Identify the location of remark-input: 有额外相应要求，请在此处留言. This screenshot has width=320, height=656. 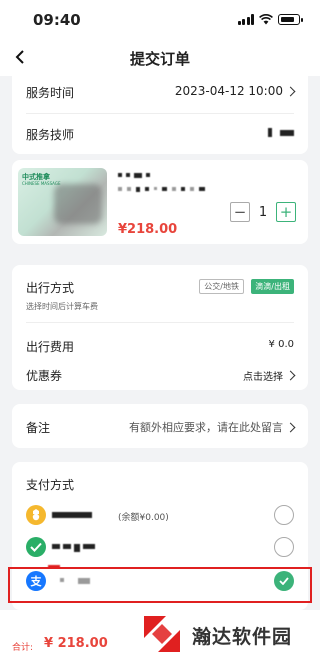
(212, 427).